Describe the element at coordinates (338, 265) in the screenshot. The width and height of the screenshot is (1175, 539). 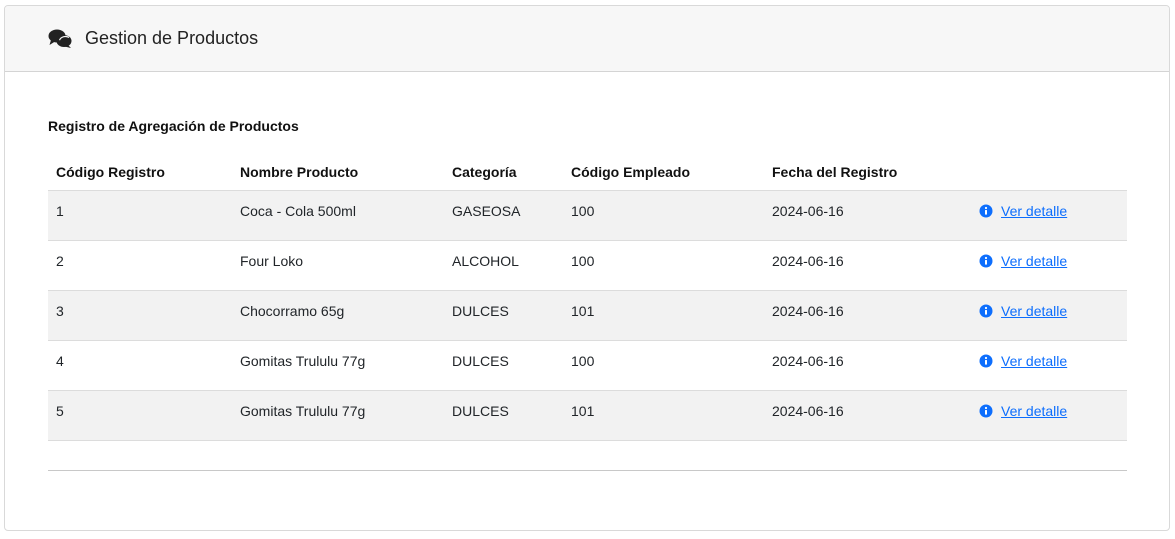
I see `cell-nombre-producto: Four Loko` at that location.